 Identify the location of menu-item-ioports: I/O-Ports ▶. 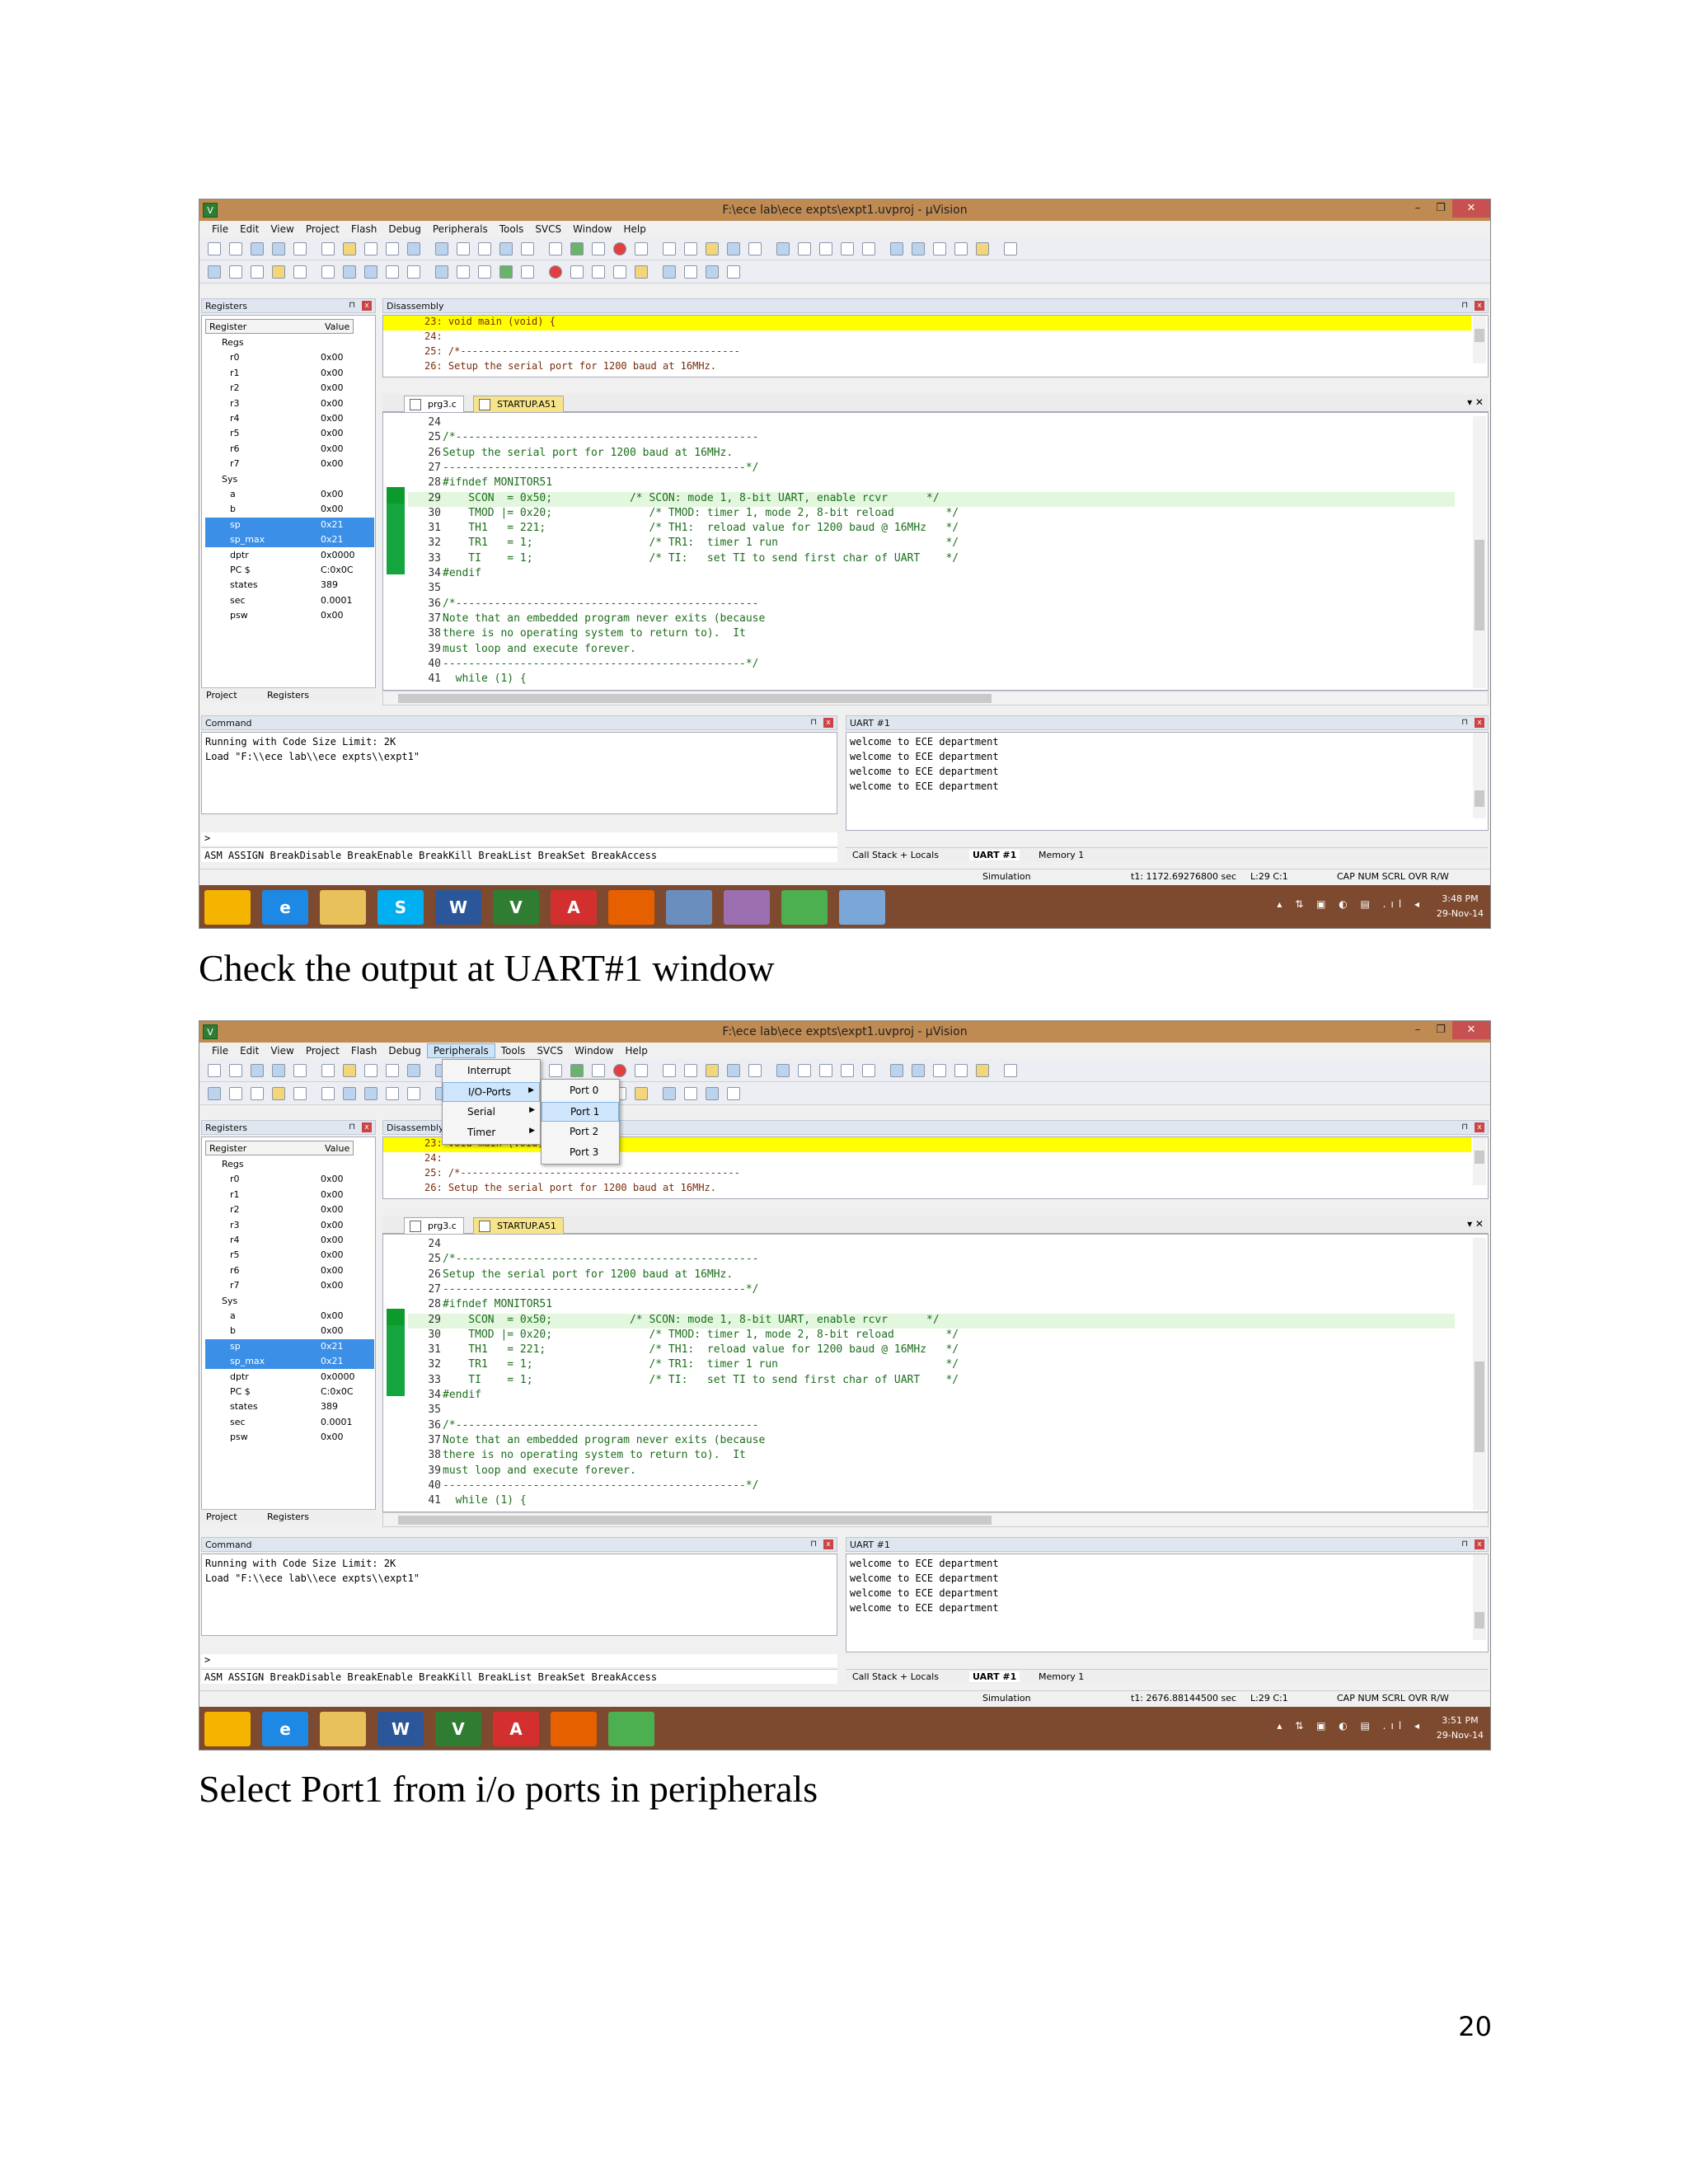
(491, 1092).